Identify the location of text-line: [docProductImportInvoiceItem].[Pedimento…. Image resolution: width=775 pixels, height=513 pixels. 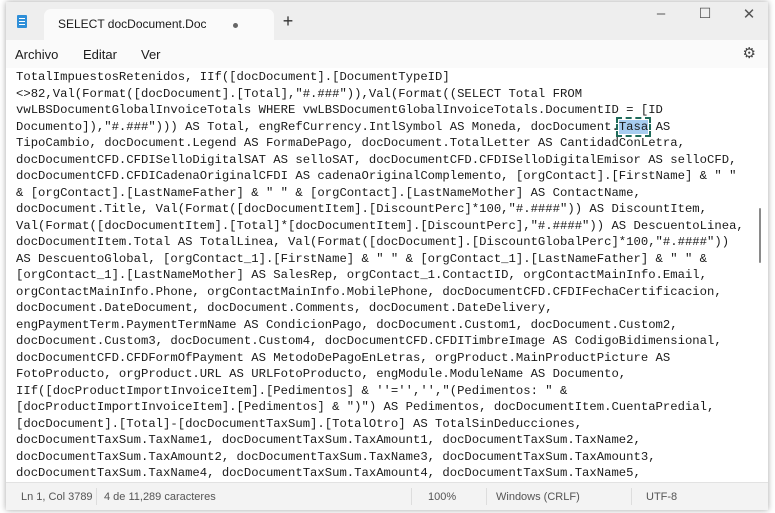
(365, 407).